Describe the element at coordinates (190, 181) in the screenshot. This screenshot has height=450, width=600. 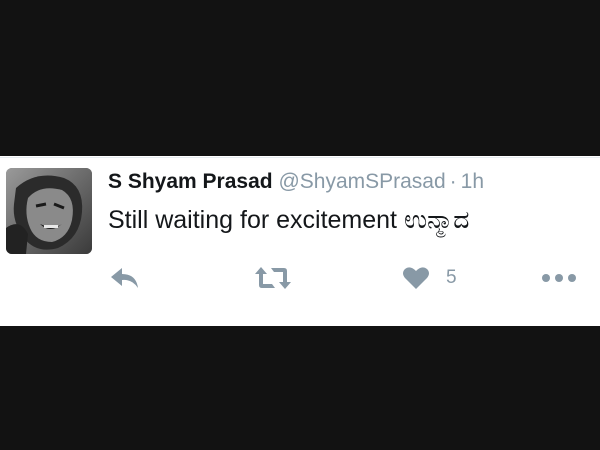
I see `display-name: S Shyam Prasad` at that location.